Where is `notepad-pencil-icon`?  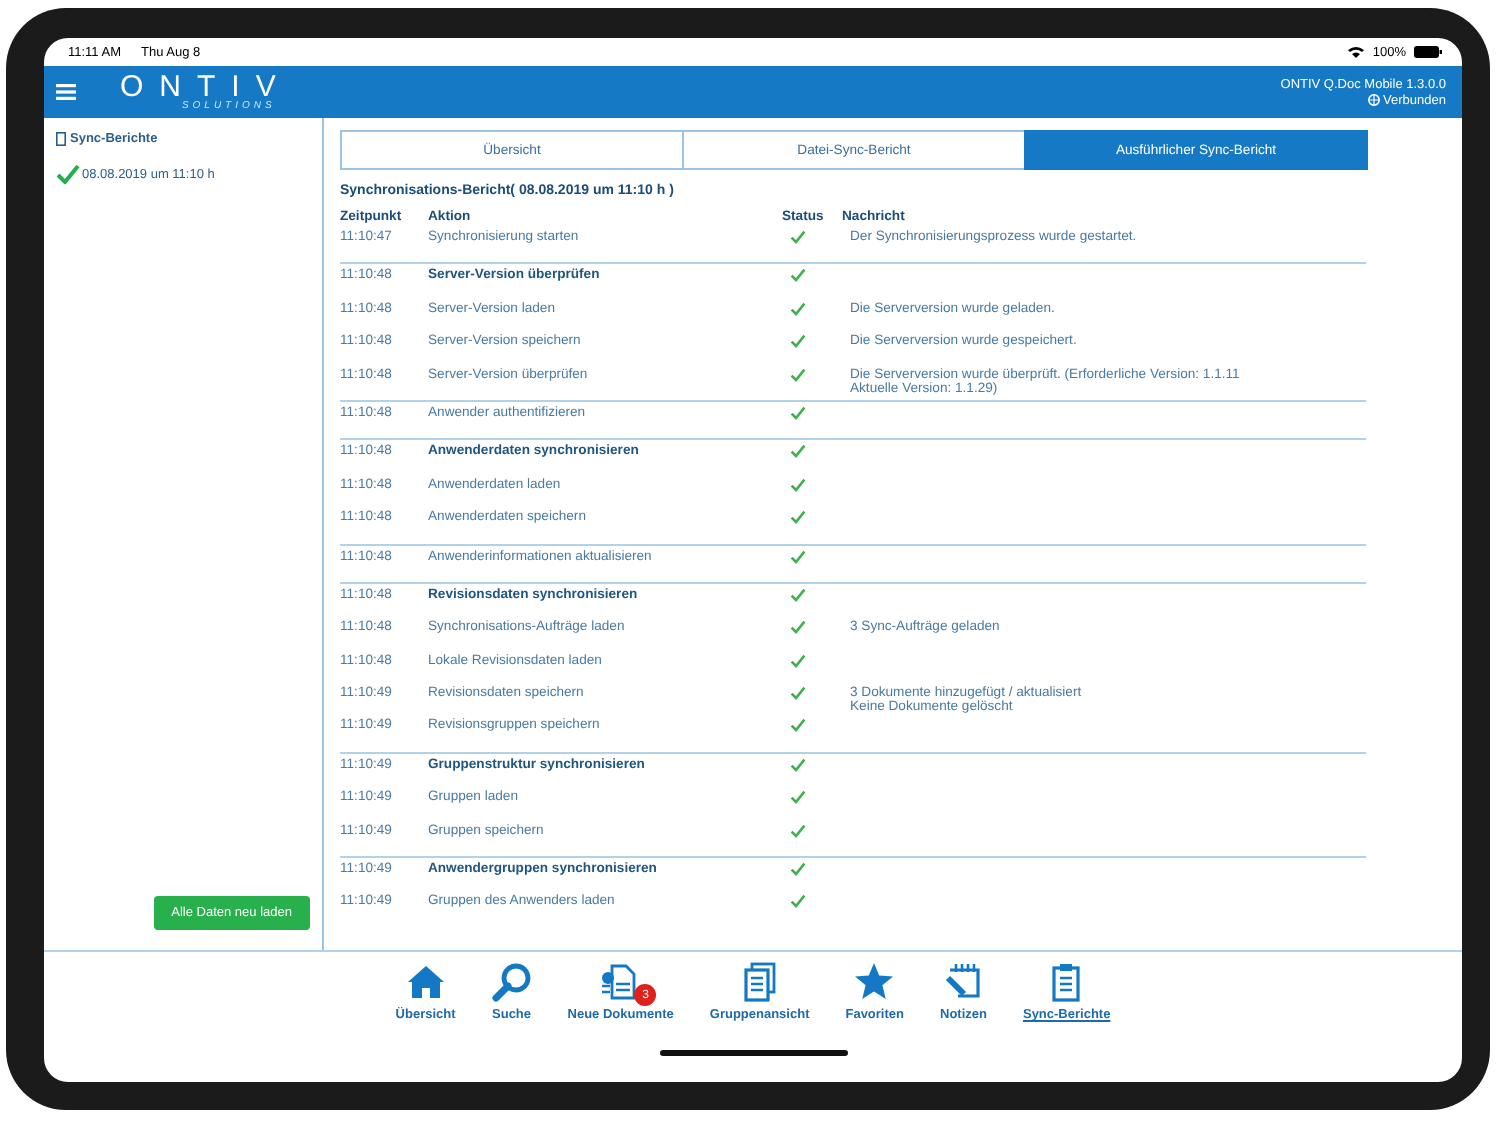 notepad-pencil-icon is located at coordinates (963, 981).